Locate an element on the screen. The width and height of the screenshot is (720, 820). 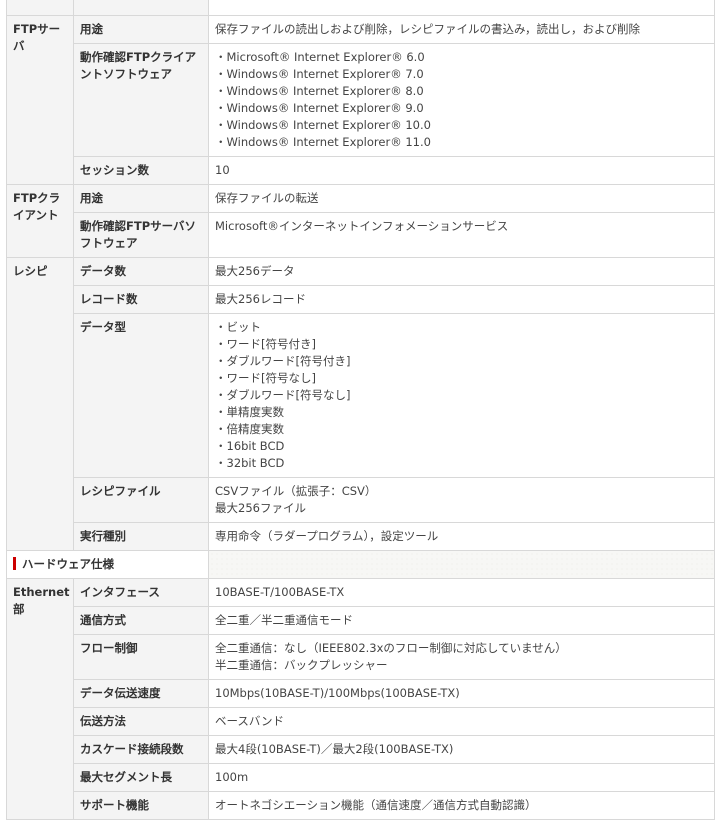
value-line: ・Windows® Internet Explorer® 7.0 is located at coordinates (319, 74).